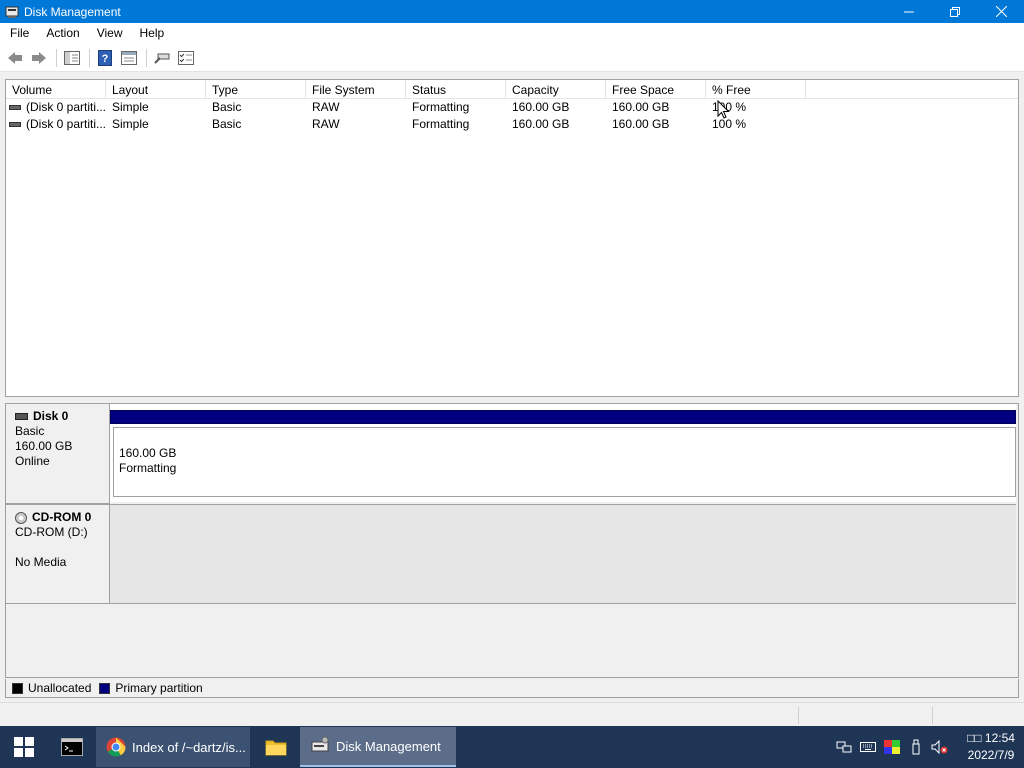 This screenshot has height=768, width=1024. Describe the element at coordinates (541, 124) in the screenshot. I see `volume-capacity: 160.00 GB` at that location.